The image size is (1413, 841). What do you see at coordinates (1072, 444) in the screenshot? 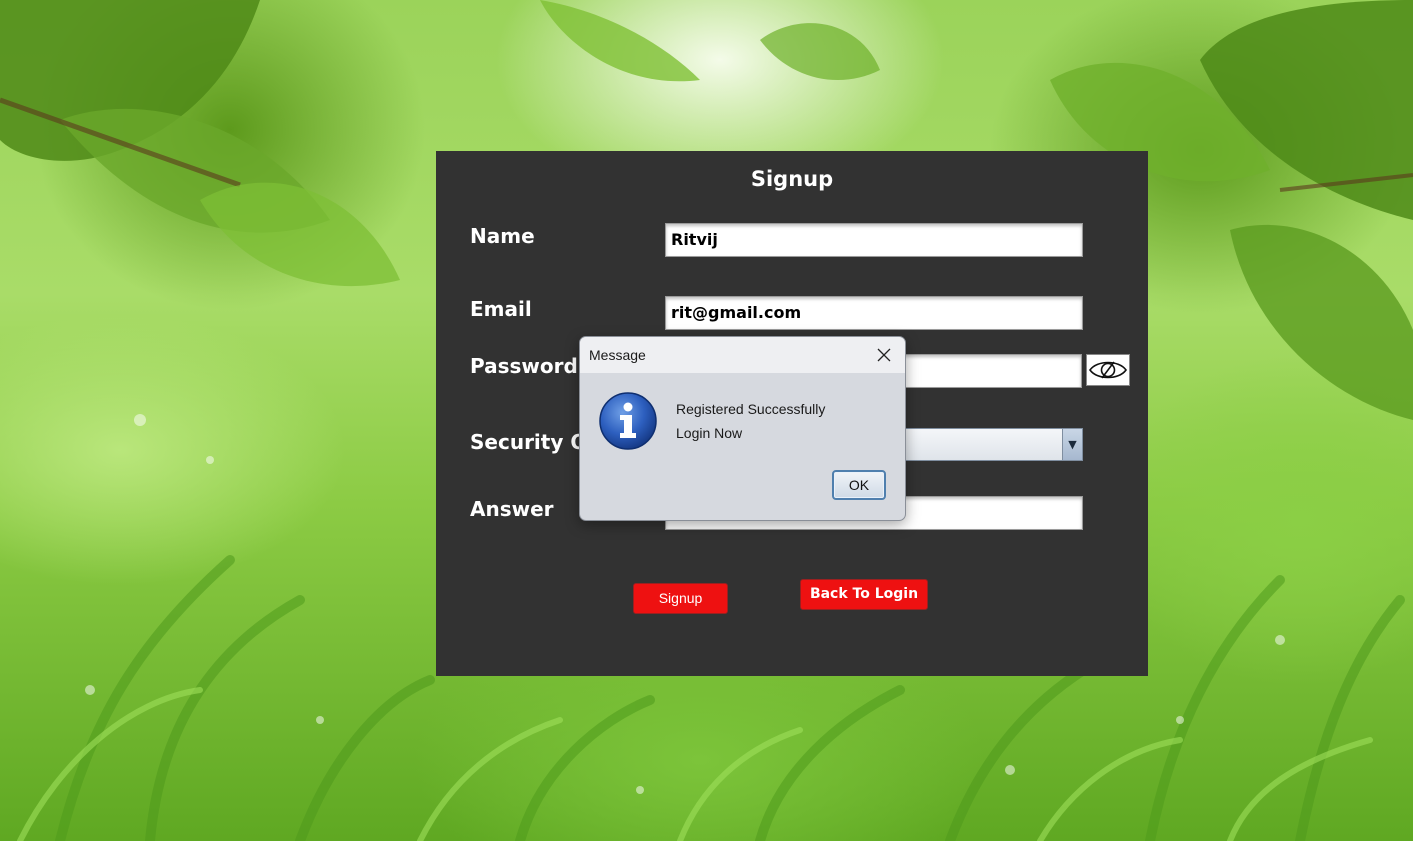
I see `chevron-down-icon: ▼` at bounding box center [1072, 444].